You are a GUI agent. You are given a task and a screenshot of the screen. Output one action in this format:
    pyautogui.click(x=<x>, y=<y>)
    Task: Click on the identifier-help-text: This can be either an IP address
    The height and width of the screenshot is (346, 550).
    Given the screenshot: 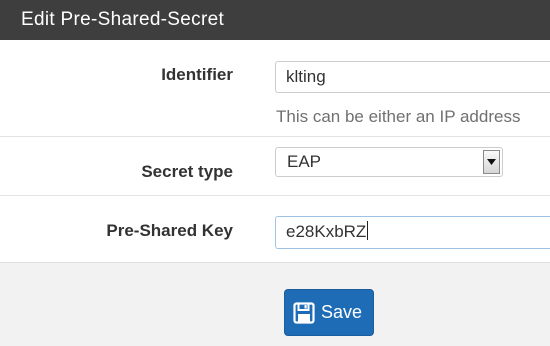 What is the action you would take?
    pyautogui.click(x=398, y=116)
    